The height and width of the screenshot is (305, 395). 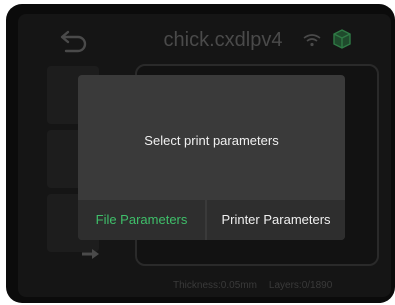 What do you see at coordinates (141, 220) in the screenshot?
I see `file-parameters-button: File Parameters` at bounding box center [141, 220].